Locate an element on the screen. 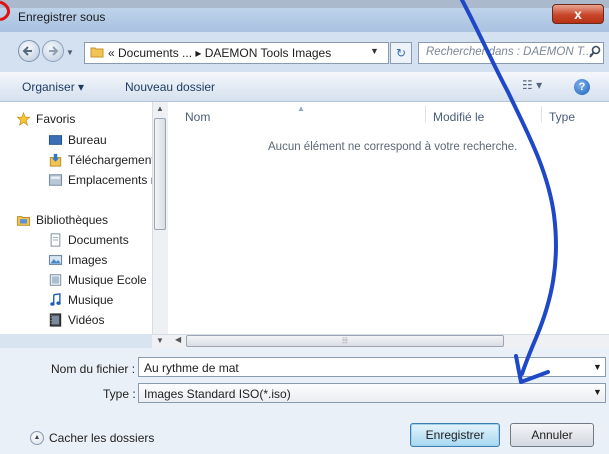  address-dropdown-icon: ▼ is located at coordinates (374, 51).